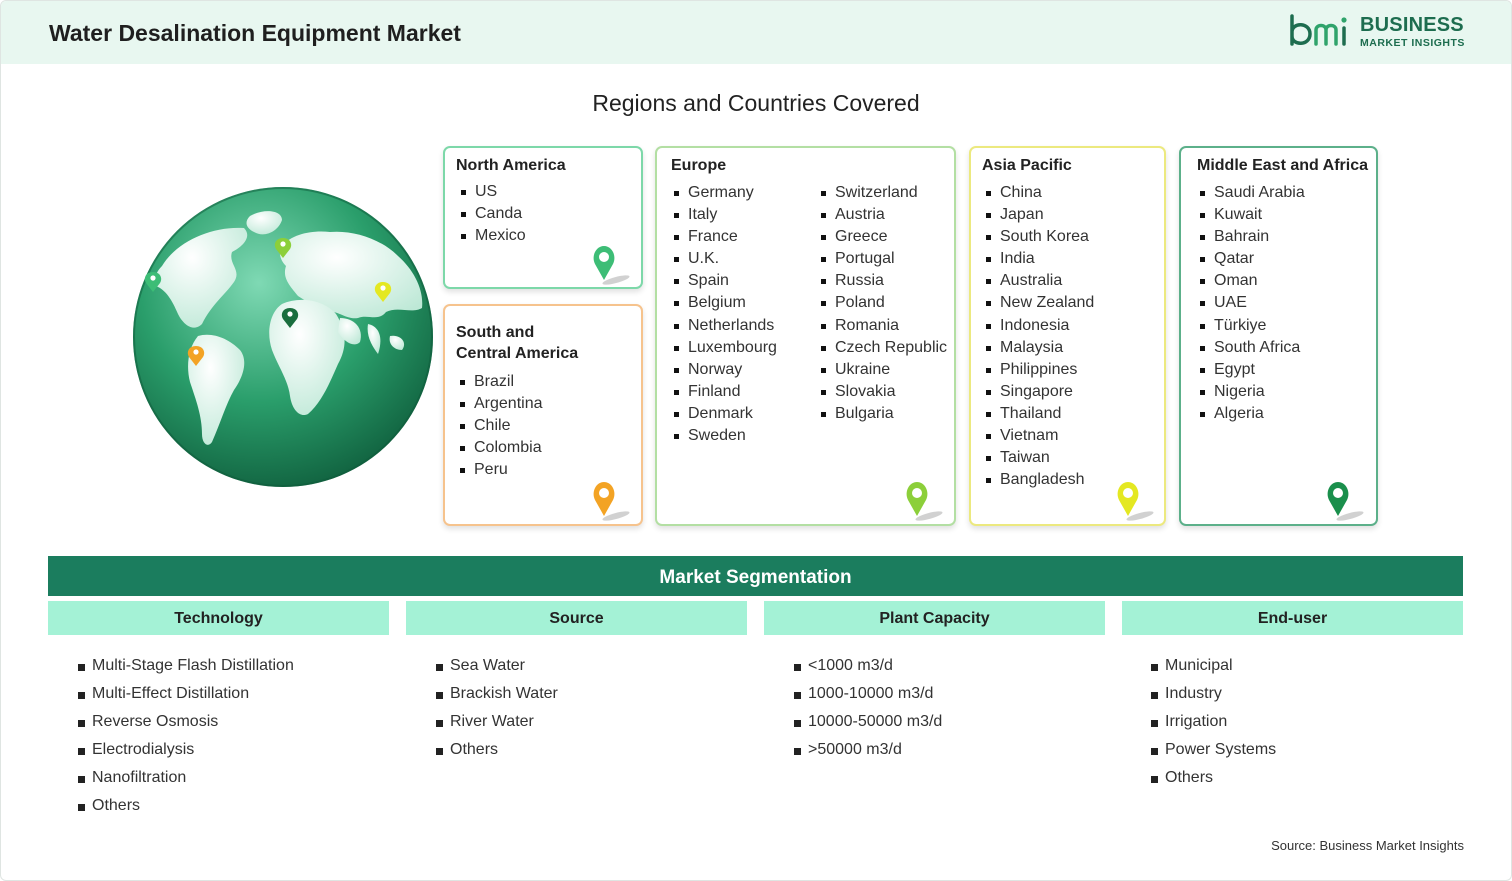 The width and height of the screenshot is (1512, 881). What do you see at coordinates (1039, 414) in the screenshot?
I see `country-item: Thailand` at bounding box center [1039, 414].